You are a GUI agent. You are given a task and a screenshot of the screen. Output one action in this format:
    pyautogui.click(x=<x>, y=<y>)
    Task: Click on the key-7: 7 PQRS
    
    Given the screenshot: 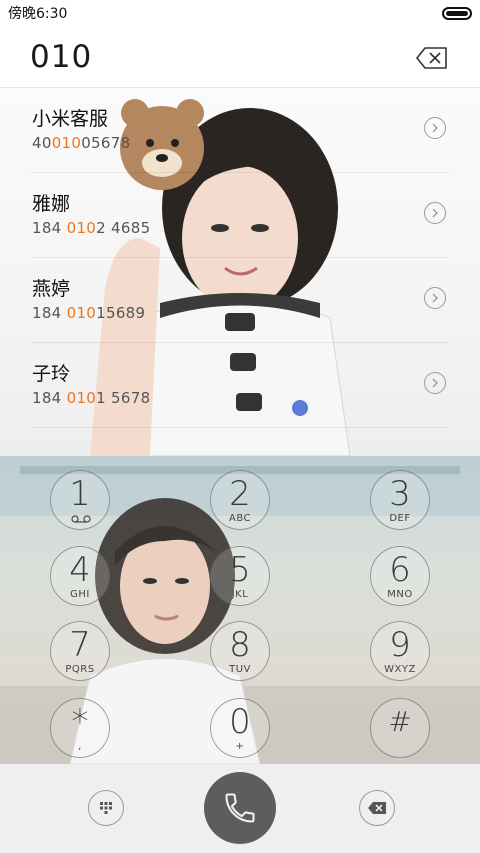 What is the action you would take?
    pyautogui.click(x=80, y=651)
    